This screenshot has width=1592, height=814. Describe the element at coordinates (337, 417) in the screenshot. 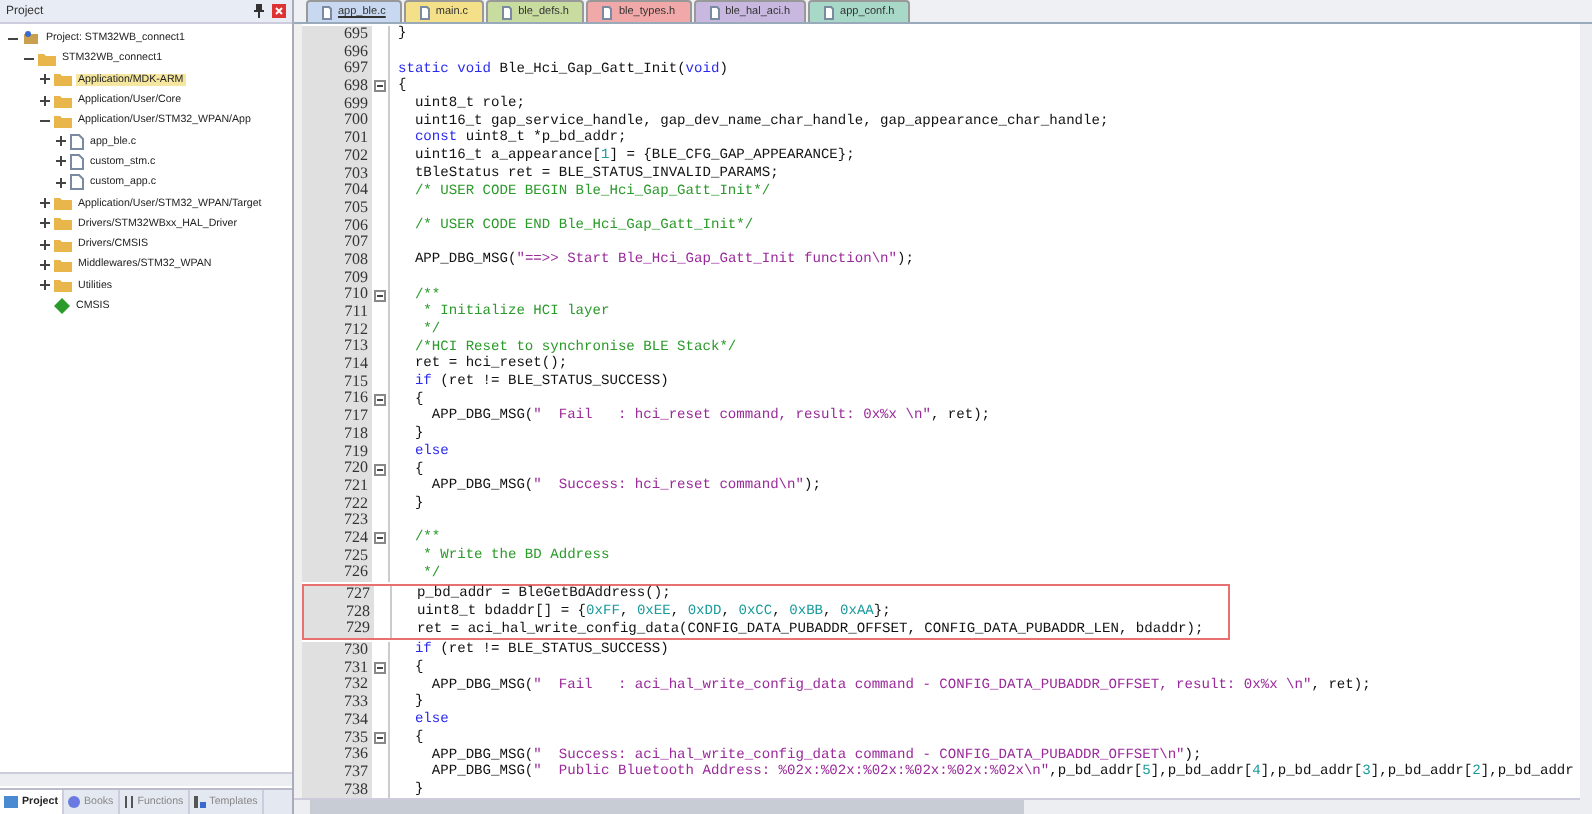

I see `line-number: 717` at that location.